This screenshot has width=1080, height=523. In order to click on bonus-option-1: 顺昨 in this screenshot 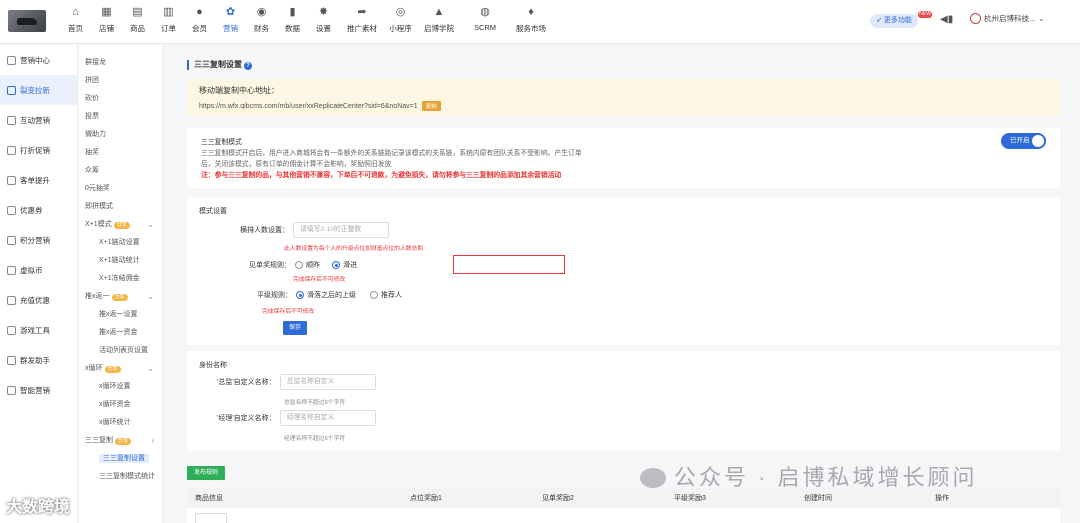, I will do `click(307, 265)`.